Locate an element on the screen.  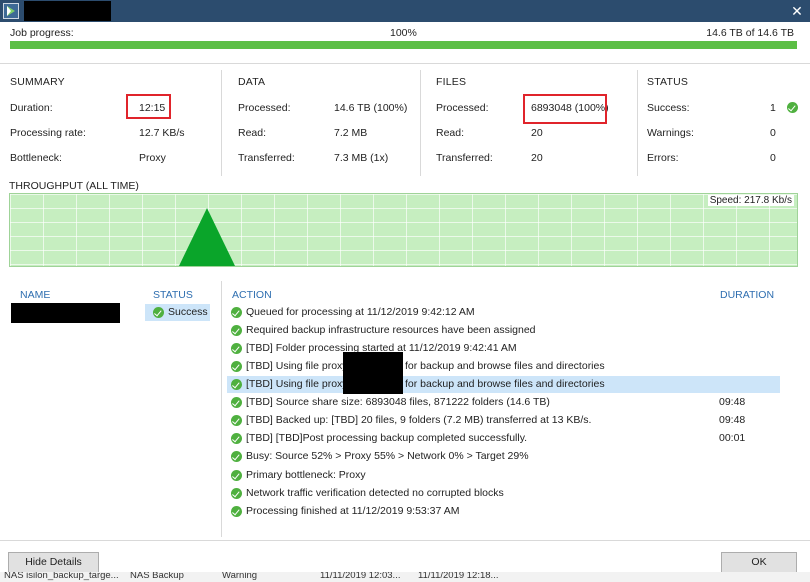
data-processed-label: Processed: is located at coordinates (264, 108).